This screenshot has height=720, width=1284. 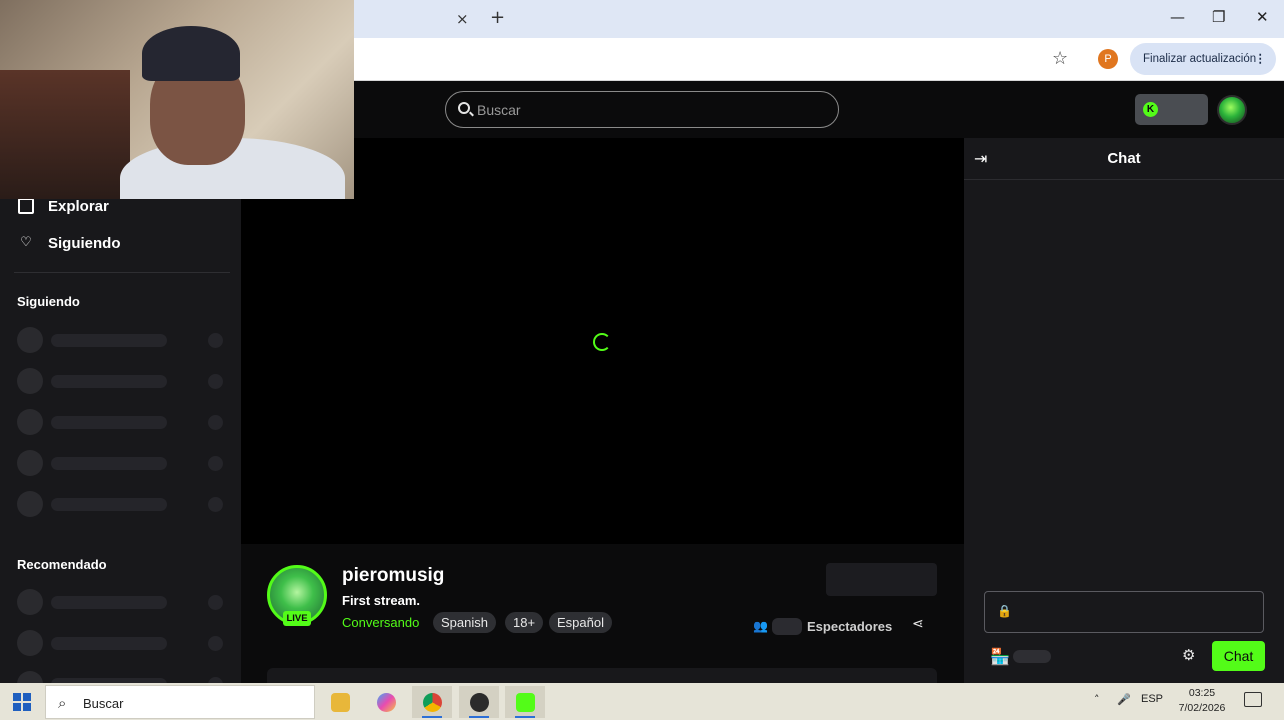 What do you see at coordinates (602, 675) in the screenshot?
I see `about-panel` at bounding box center [602, 675].